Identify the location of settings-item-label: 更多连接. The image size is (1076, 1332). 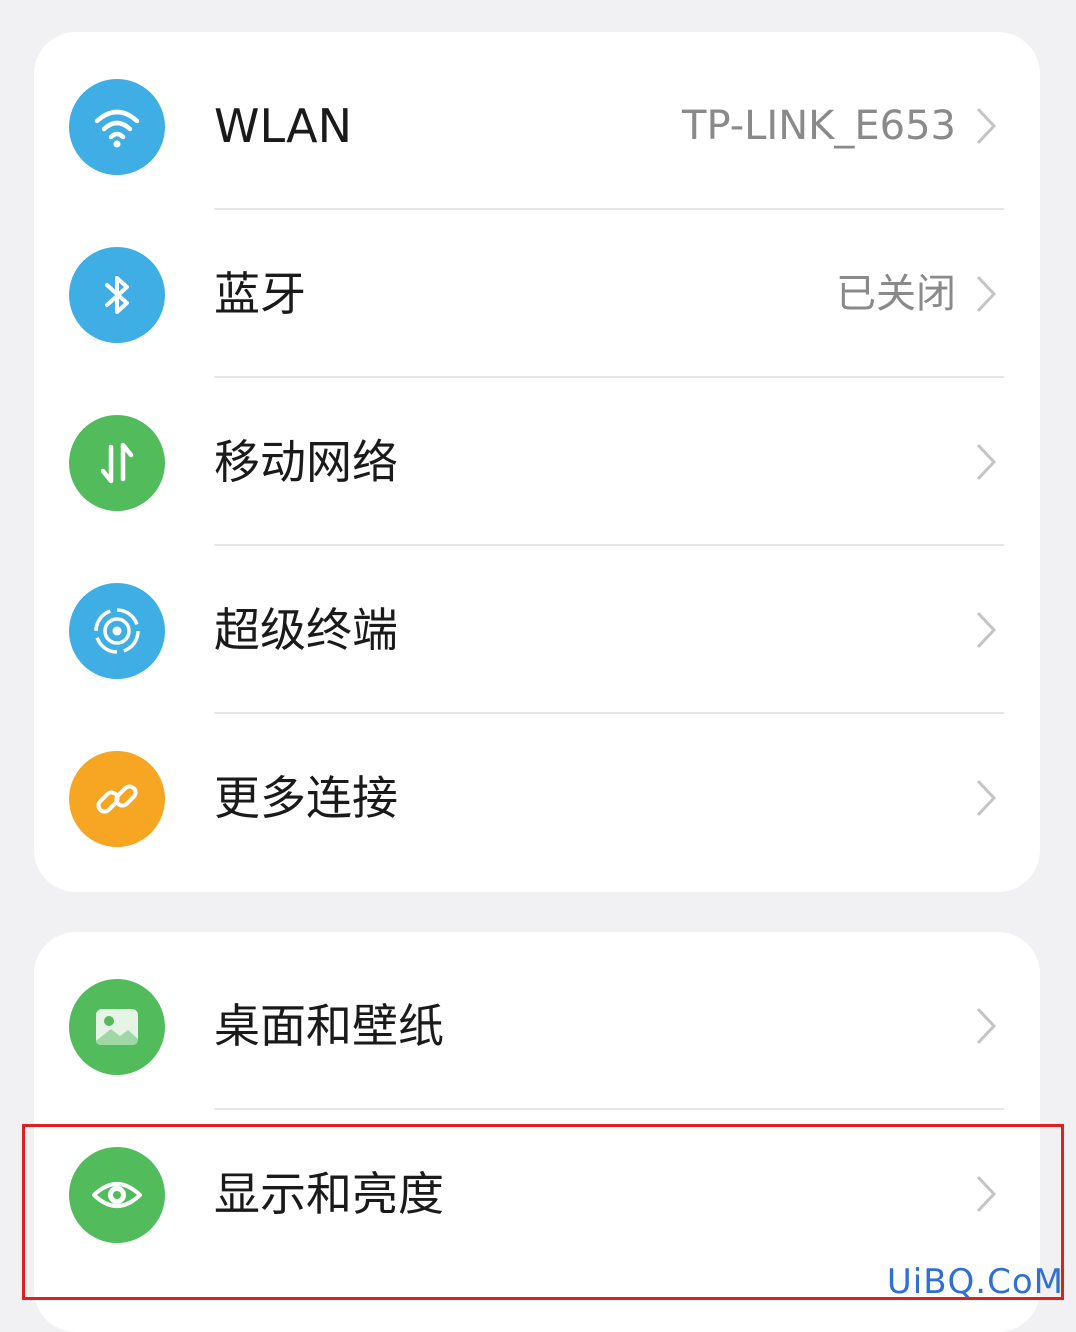
(306, 798).